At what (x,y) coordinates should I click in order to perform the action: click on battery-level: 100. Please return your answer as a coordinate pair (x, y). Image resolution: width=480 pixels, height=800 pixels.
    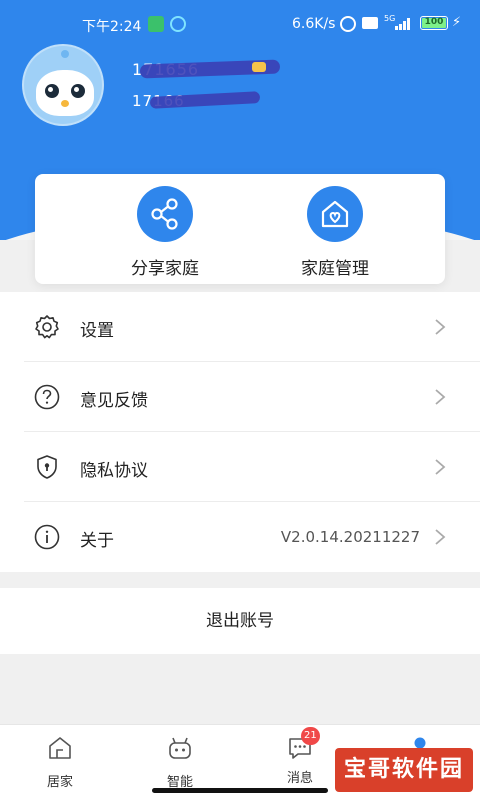
    Looking at the image, I should click on (434, 22).